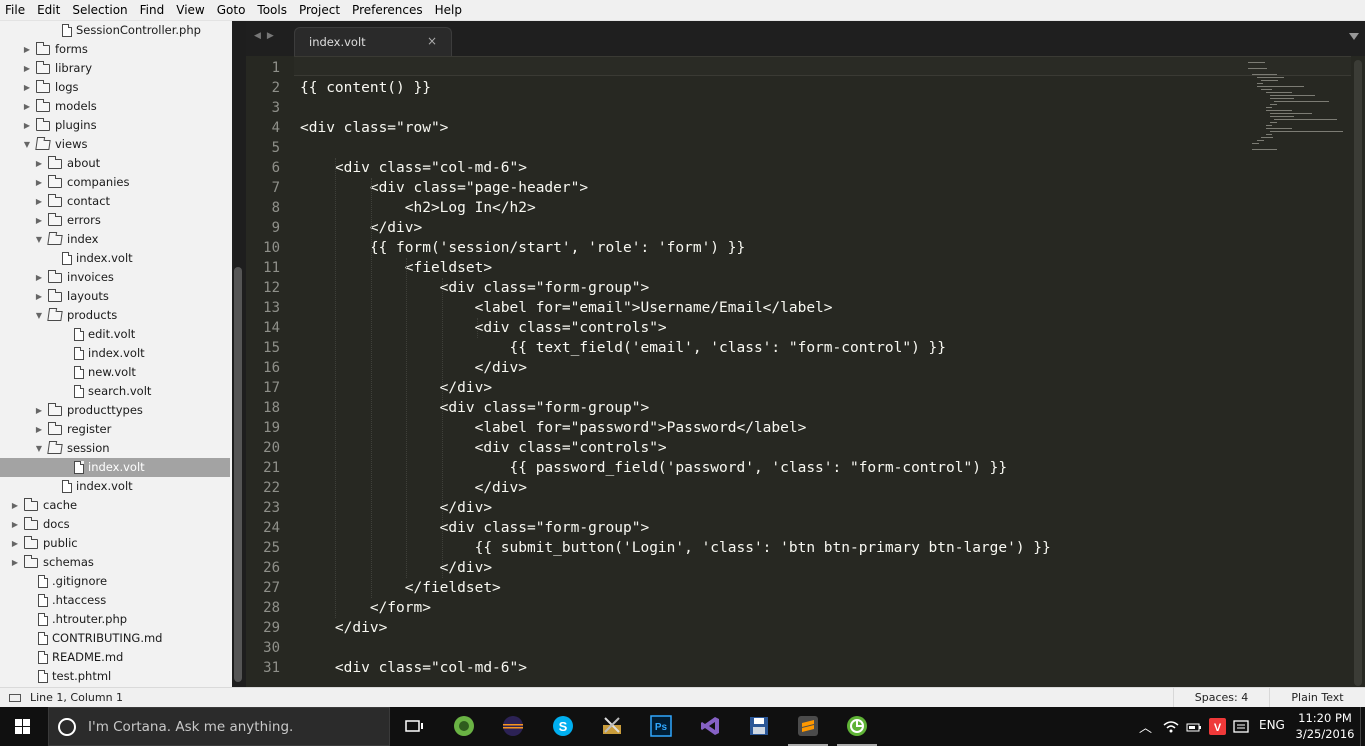  I want to click on sidebar-folder: ▼ index, so click(115, 239).